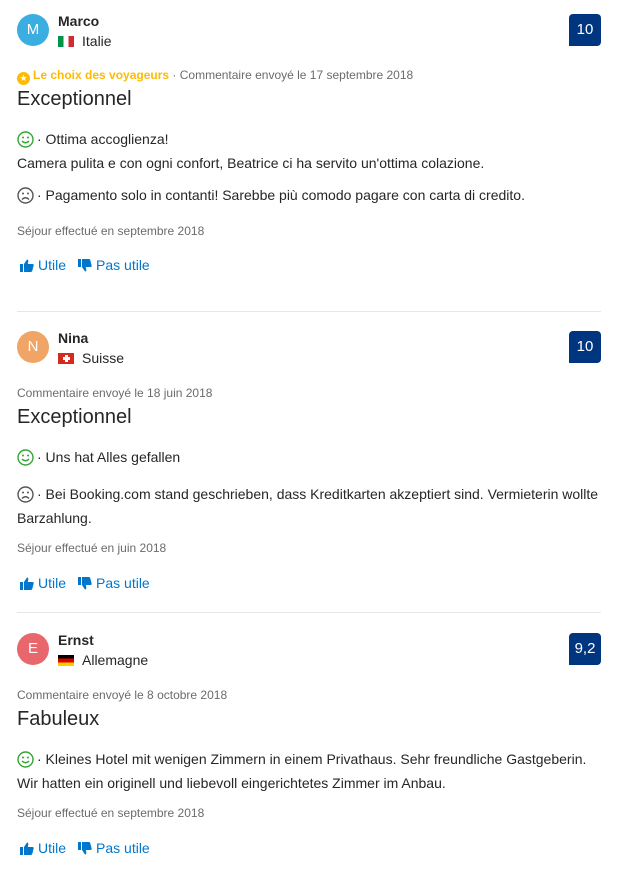 The height and width of the screenshot is (875, 621). What do you see at coordinates (115, 660) in the screenshot?
I see `country-label: Allemagne` at bounding box center [115, 660].